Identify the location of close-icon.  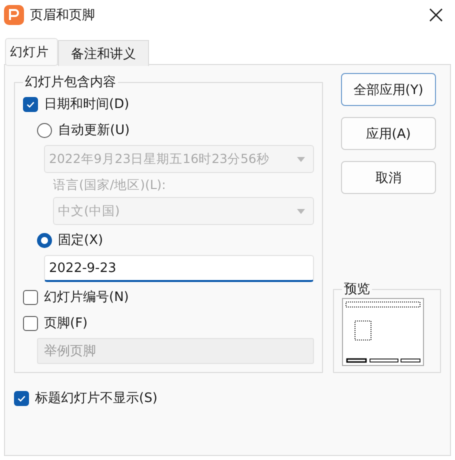
(436, 15).